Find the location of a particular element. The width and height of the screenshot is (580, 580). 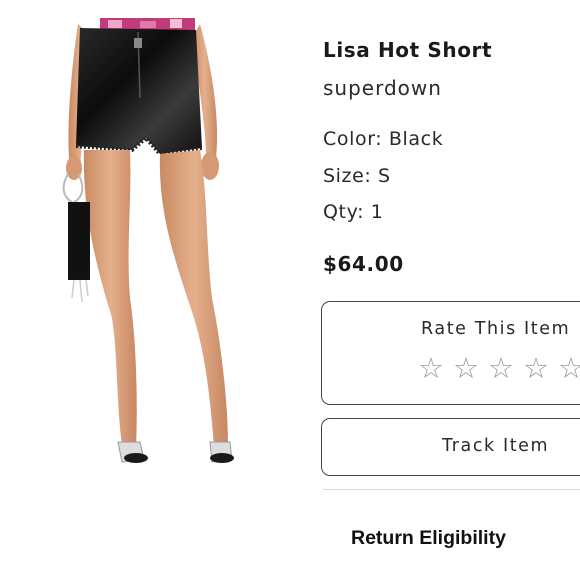

track-item-button: Track Item is located at coordinates (450, 447).